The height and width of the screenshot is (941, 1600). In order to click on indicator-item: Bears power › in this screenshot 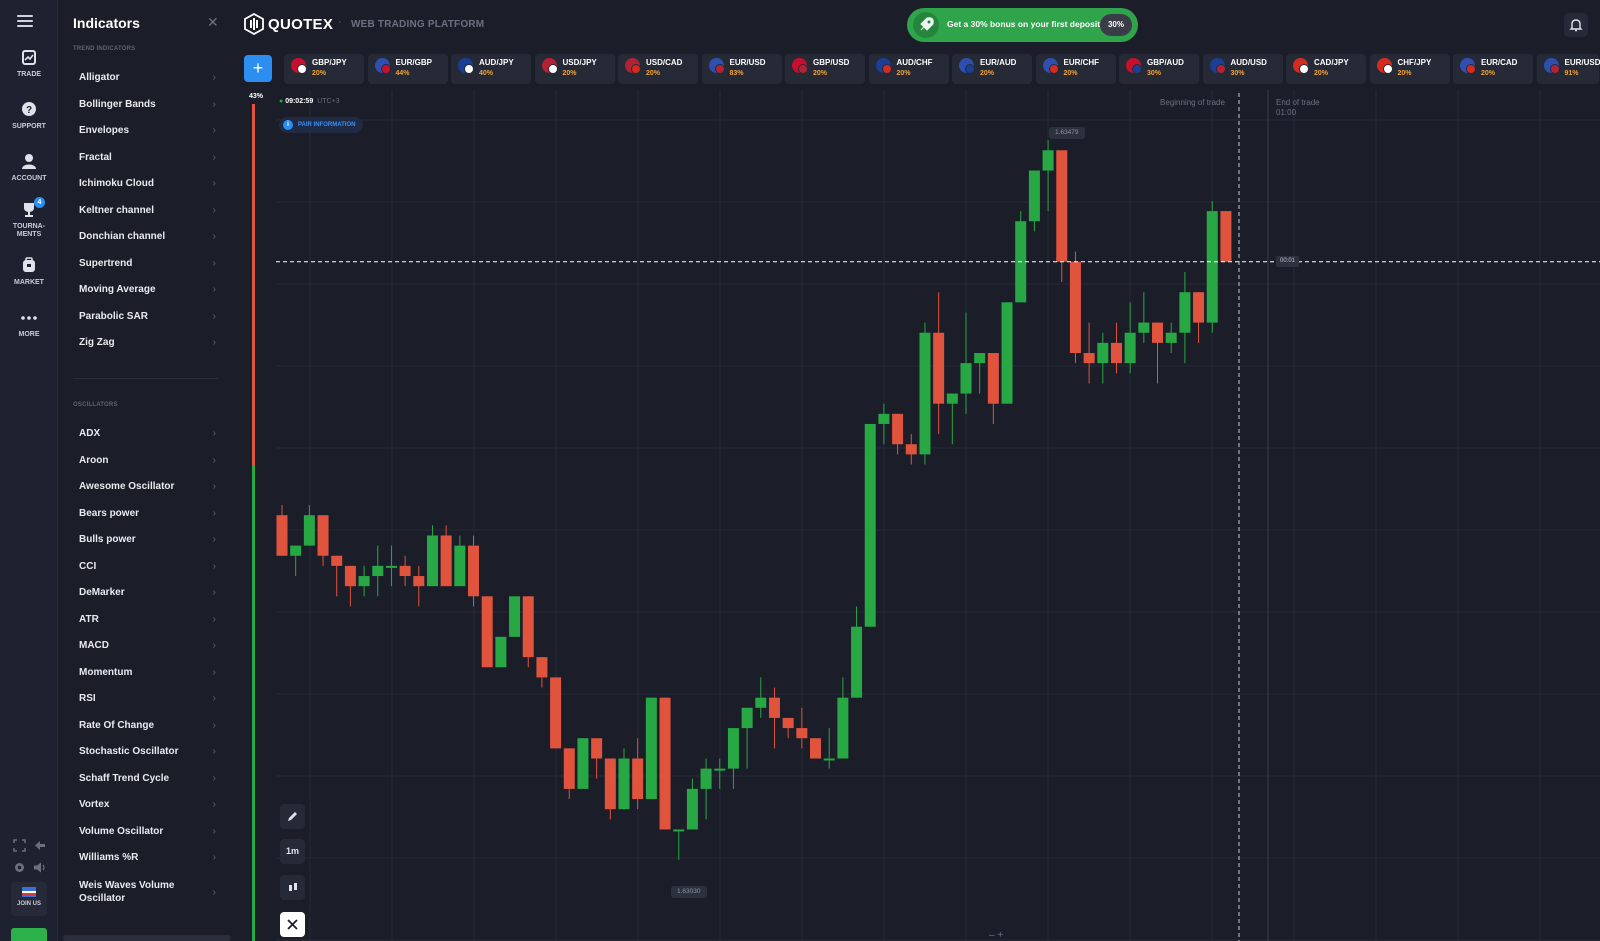, I will do `click(145, 514)`.